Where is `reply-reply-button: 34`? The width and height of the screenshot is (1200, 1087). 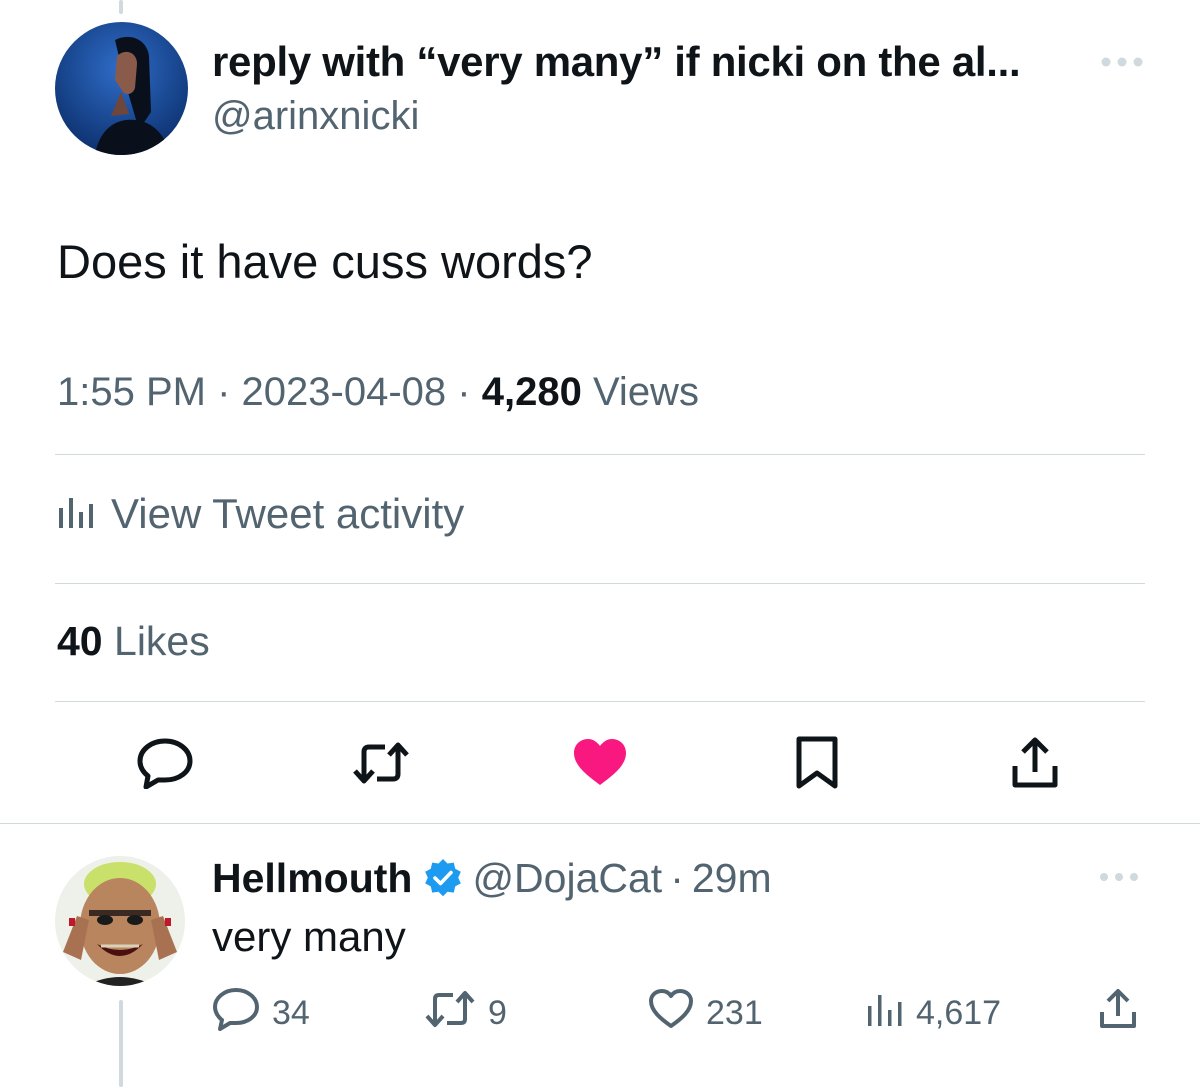
reply-reply-button: 34 is located at coordinates (261, 1011).